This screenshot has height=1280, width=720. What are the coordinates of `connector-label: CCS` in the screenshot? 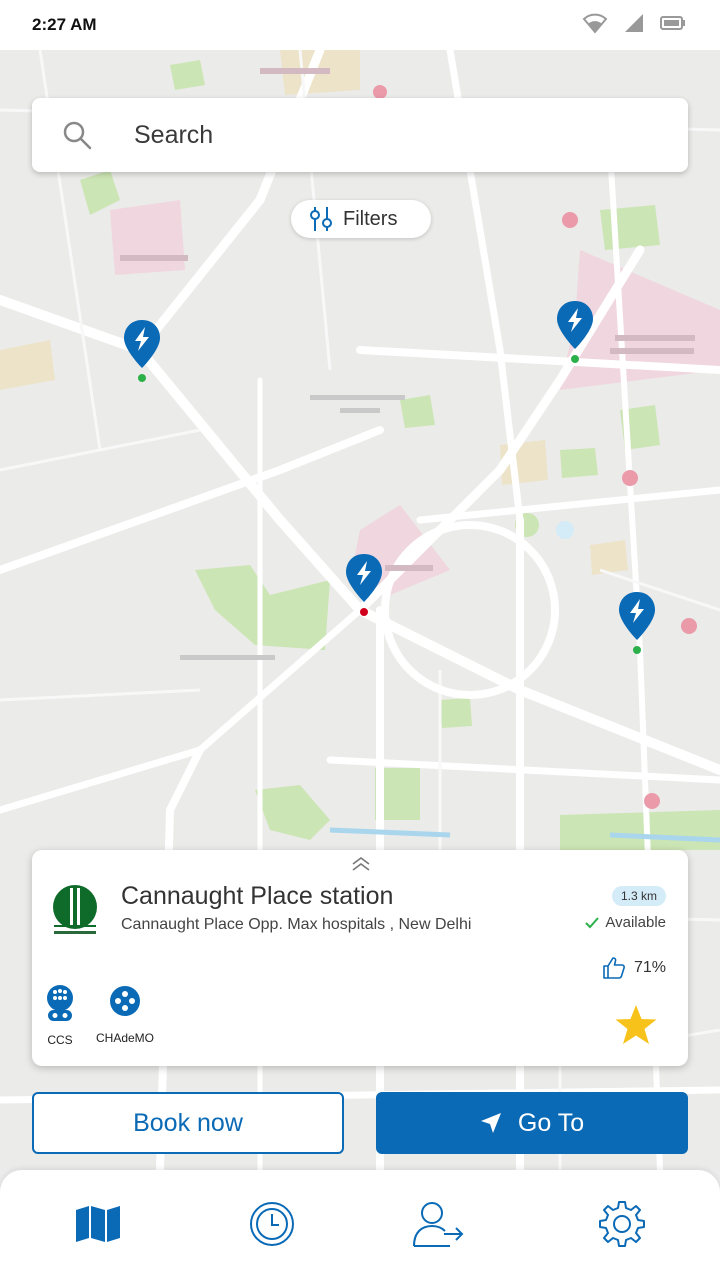 It's located at (60, 1040).